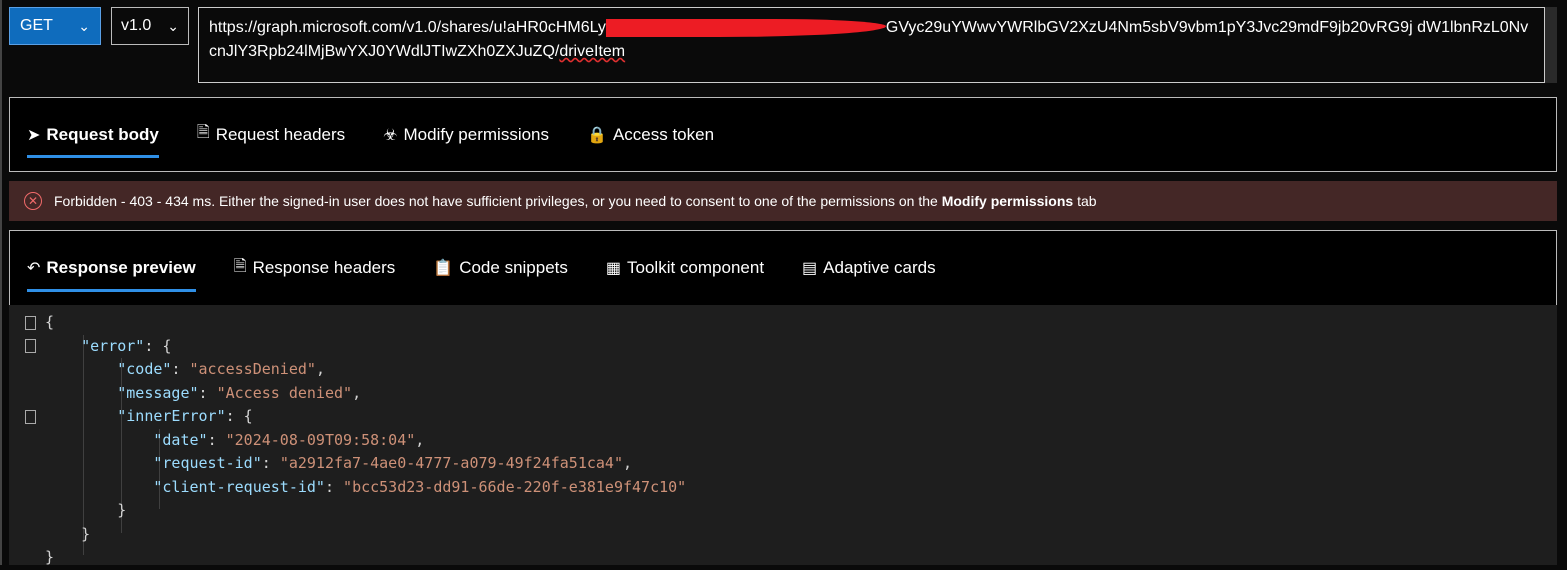 This screenshot has width=1567, height=570. I want to click on error-icon: ✕, so click(33, 201).